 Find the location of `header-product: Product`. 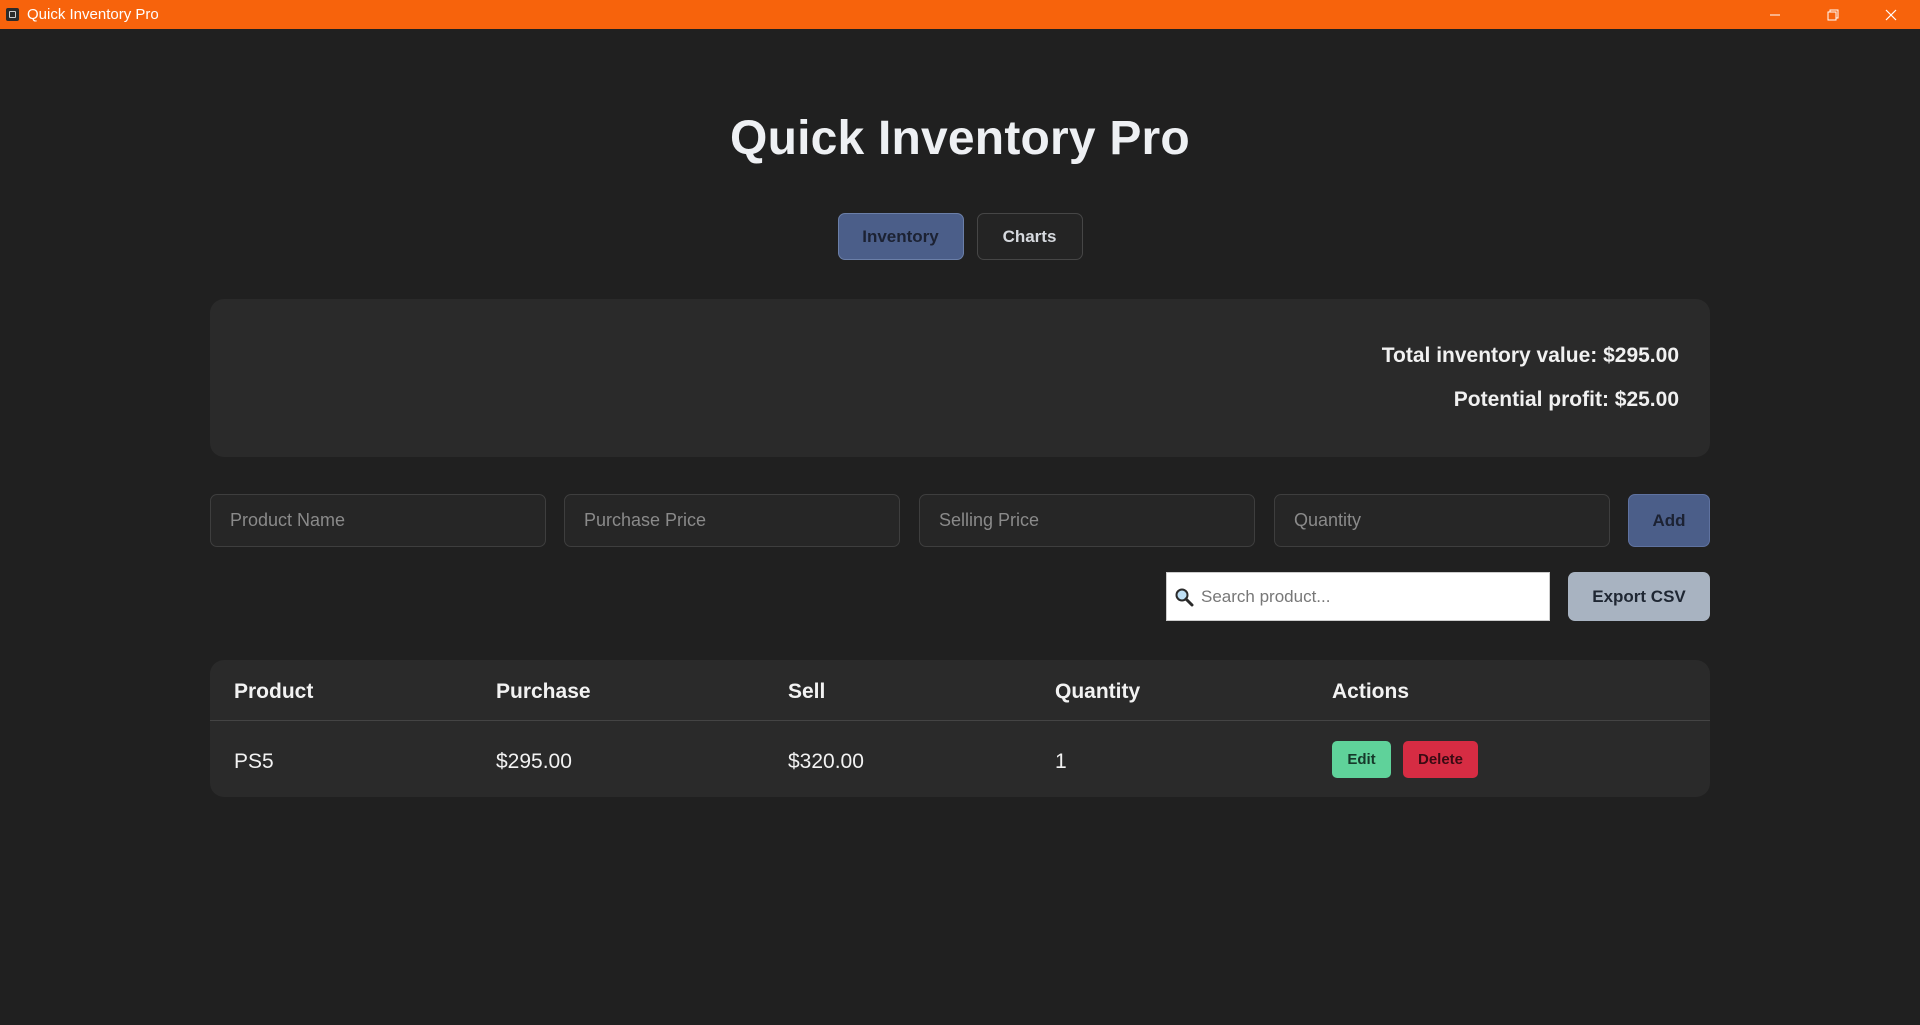

header-product: Product is located at coordinates (274, 691).